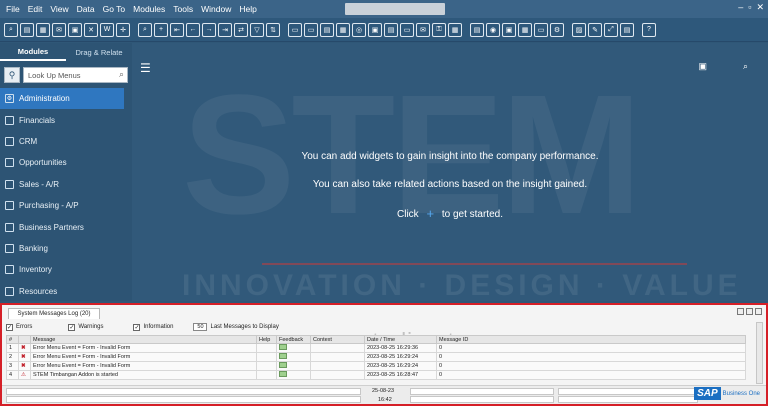 This screenshot has width=768, height=406. Describe the element at coordinates (407, 29) in the screenshot. I see `document-icon: ▭` at that location.